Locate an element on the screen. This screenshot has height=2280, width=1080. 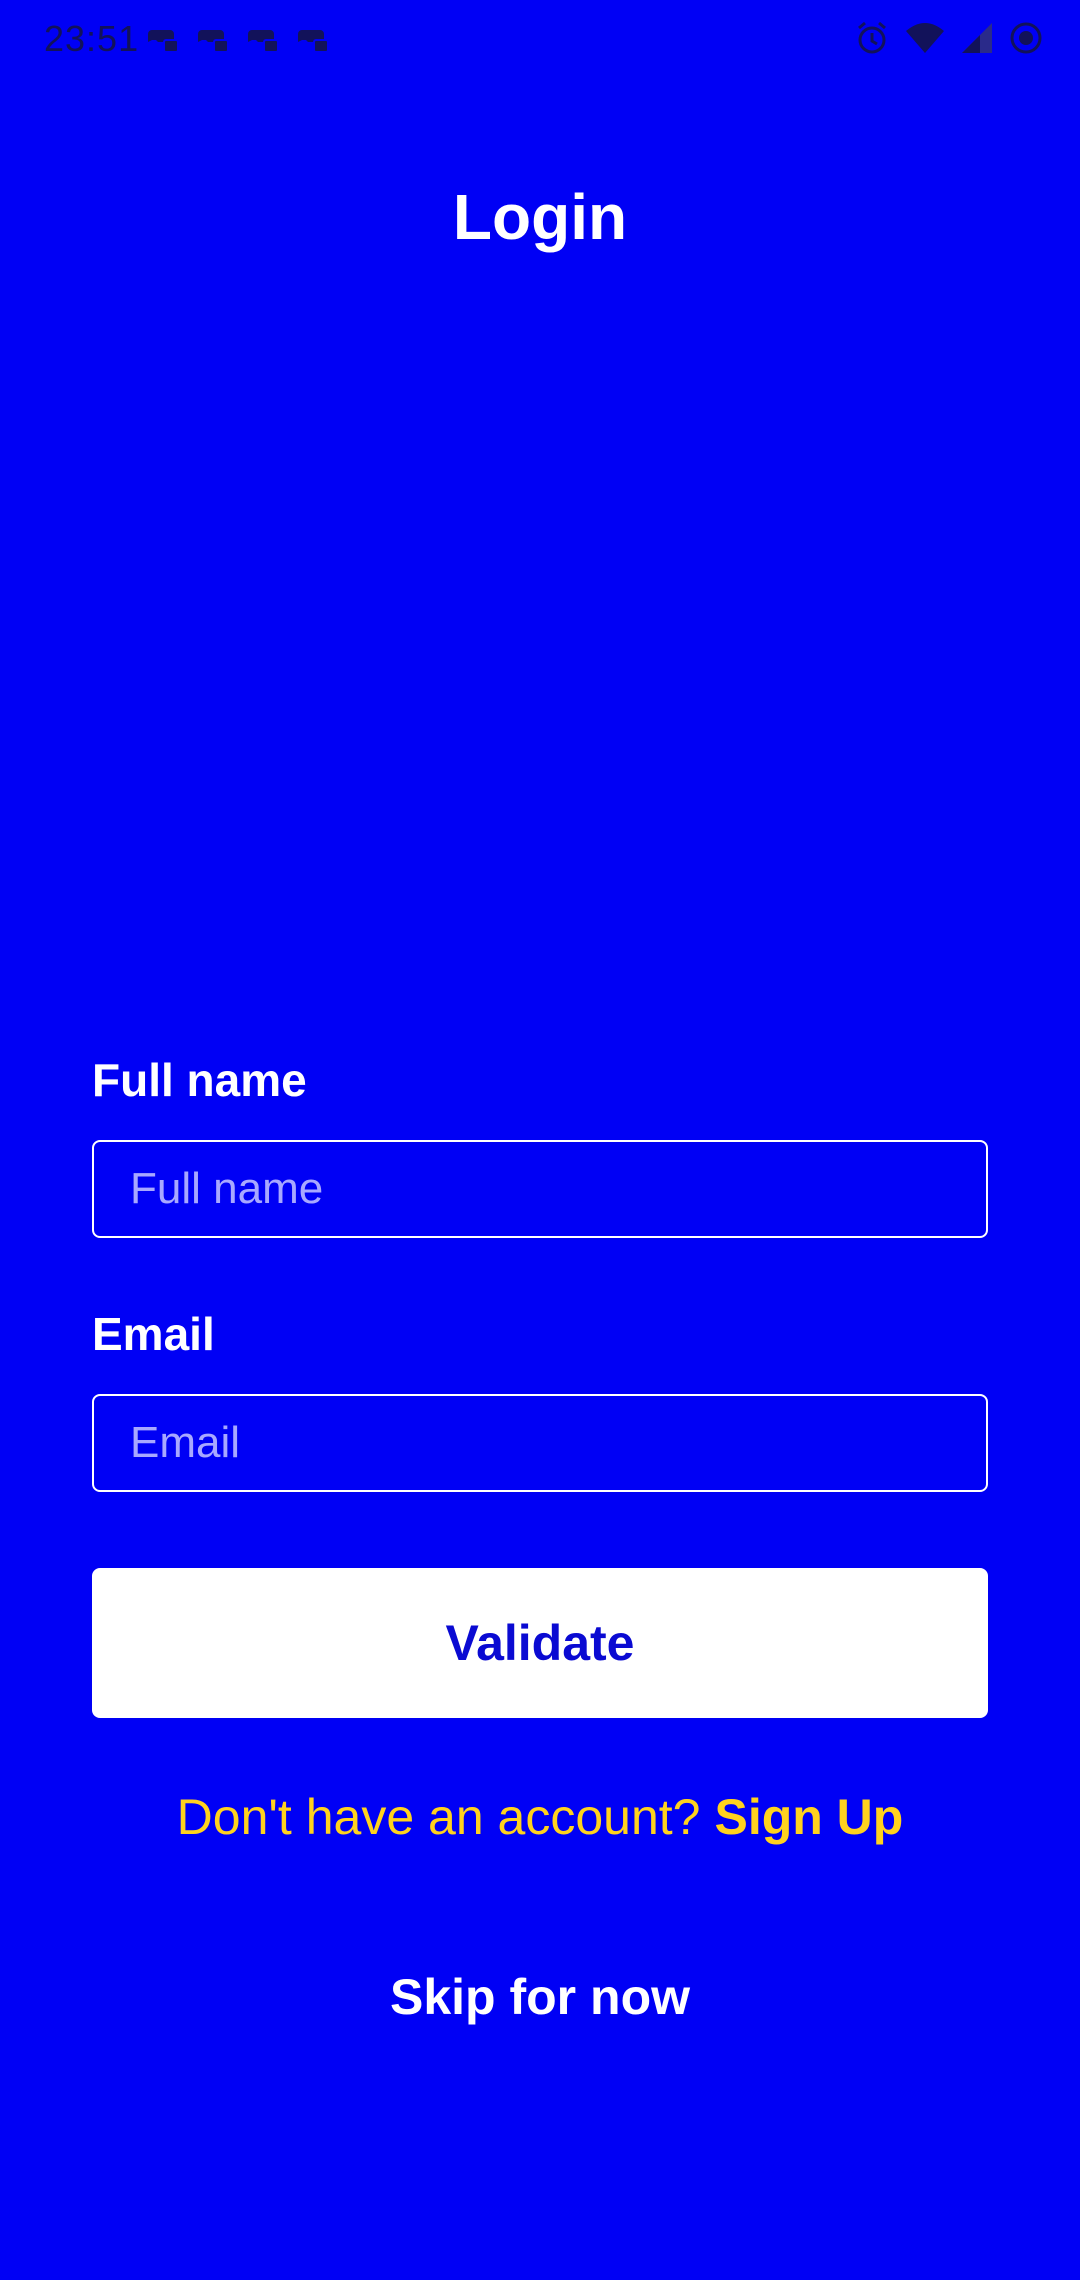
signup-prompt: Don't have an account? is located at coordinates (438, 1817).